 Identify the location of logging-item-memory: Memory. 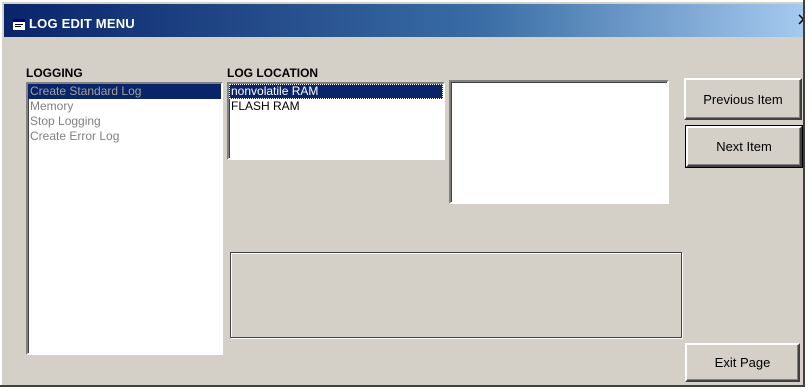
(124, 106).